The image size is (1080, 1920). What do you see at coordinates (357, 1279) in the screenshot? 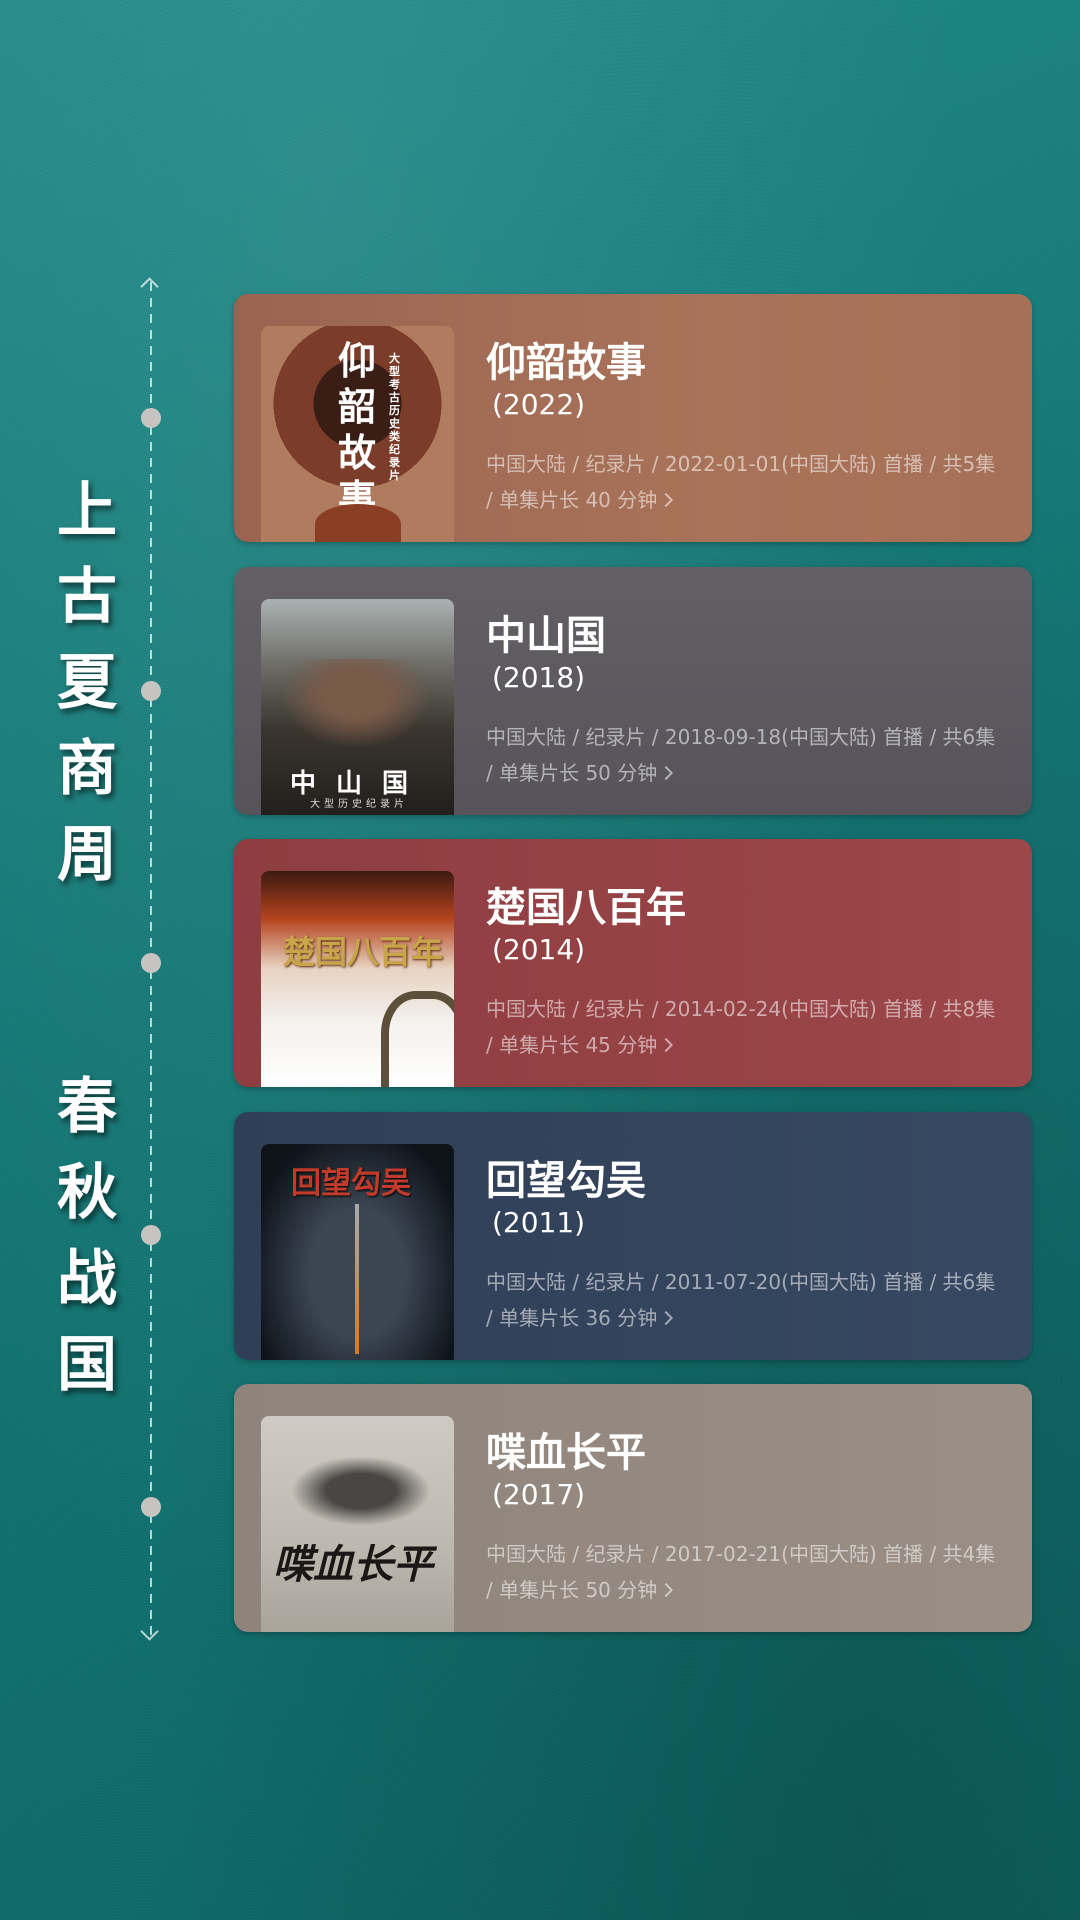
I see `poster-sword` at bounding box center [357, 1279].